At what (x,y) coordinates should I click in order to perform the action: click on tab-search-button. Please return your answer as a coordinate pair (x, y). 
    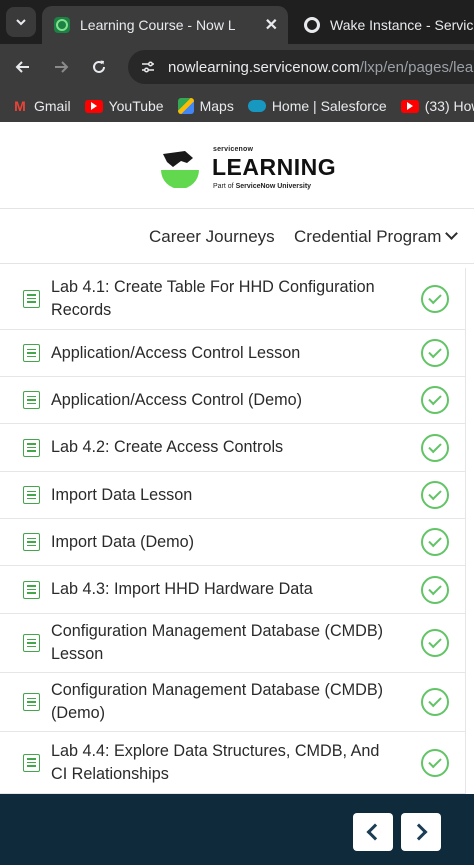
    Looking at the image, I should click on (21, 22).